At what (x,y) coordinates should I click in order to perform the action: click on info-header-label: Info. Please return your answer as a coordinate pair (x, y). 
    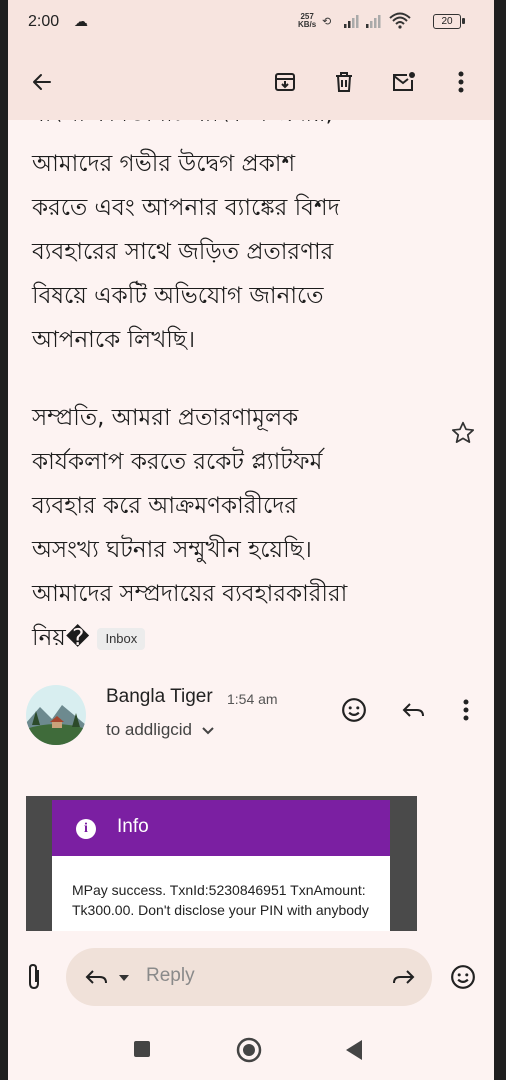
    Looking at the image, I should click on (133, 826).